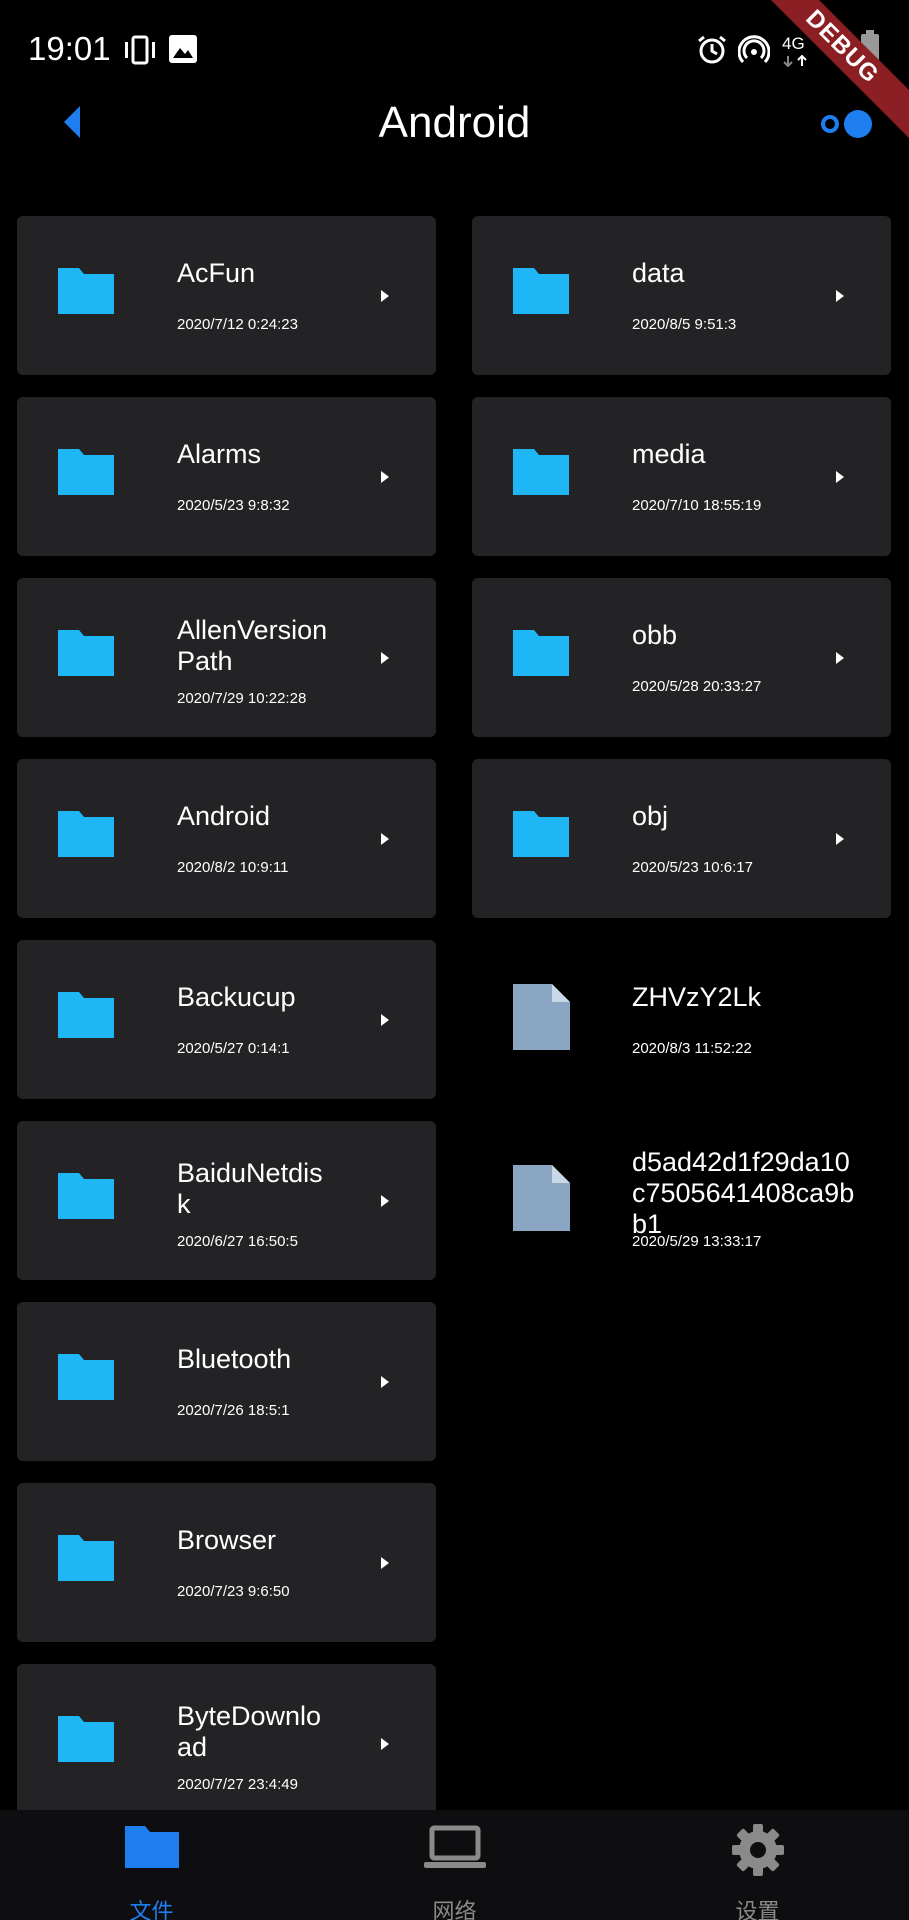 The image size is (909, 1920). I want to click on image-icon, so click(183, 49).